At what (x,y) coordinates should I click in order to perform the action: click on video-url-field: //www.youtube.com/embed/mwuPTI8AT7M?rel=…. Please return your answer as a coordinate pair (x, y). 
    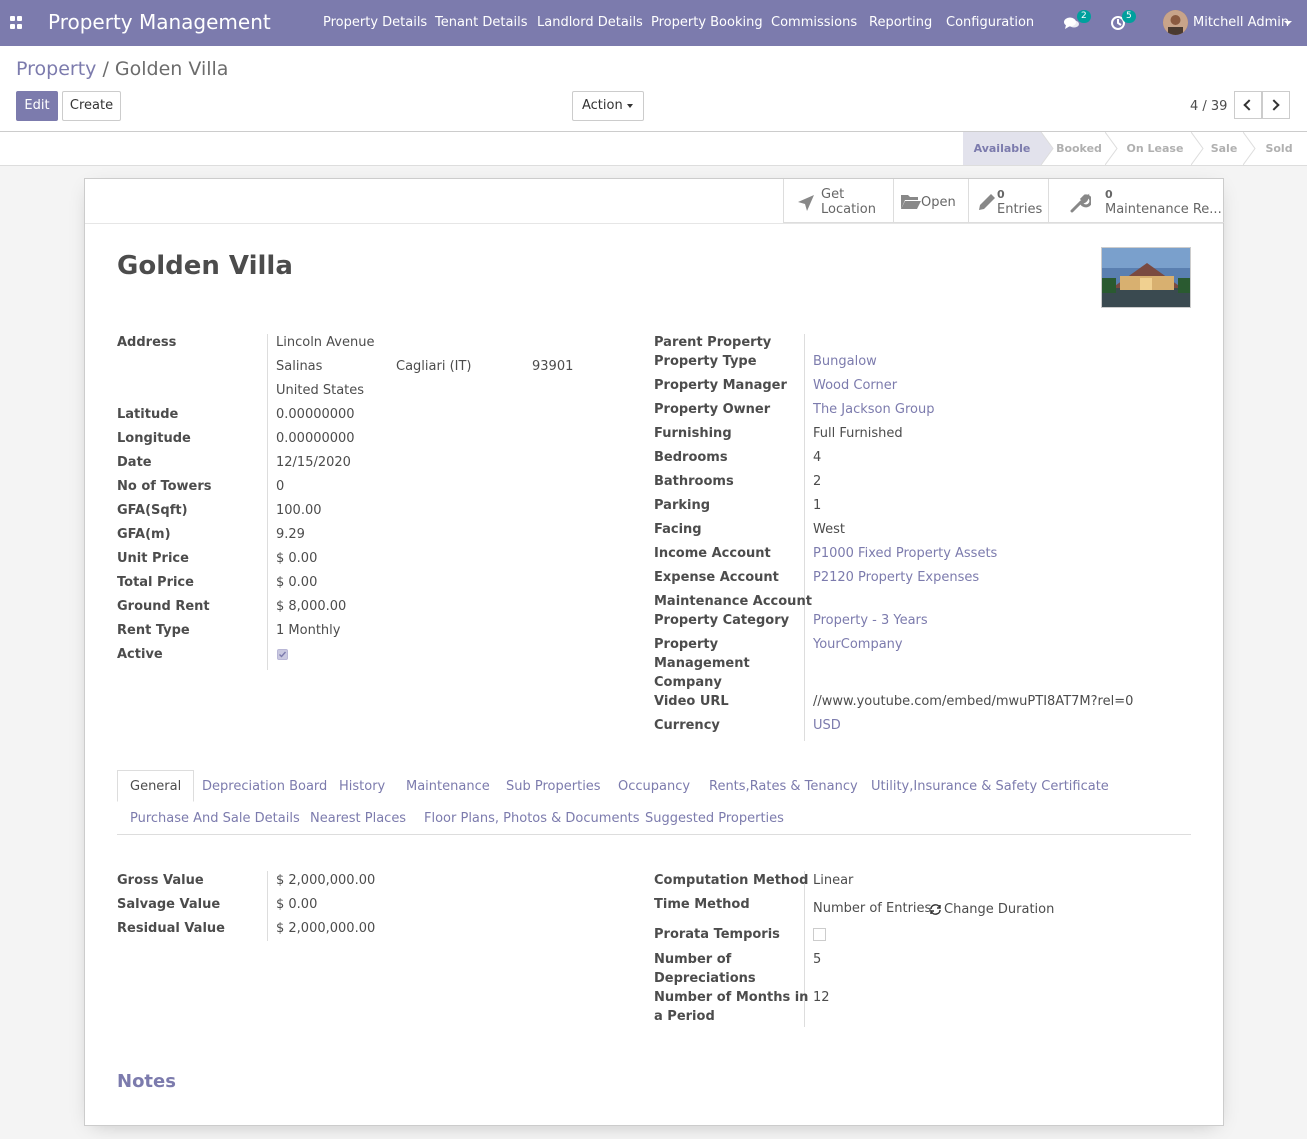
    Looking at the image, I should click on (973, 701).